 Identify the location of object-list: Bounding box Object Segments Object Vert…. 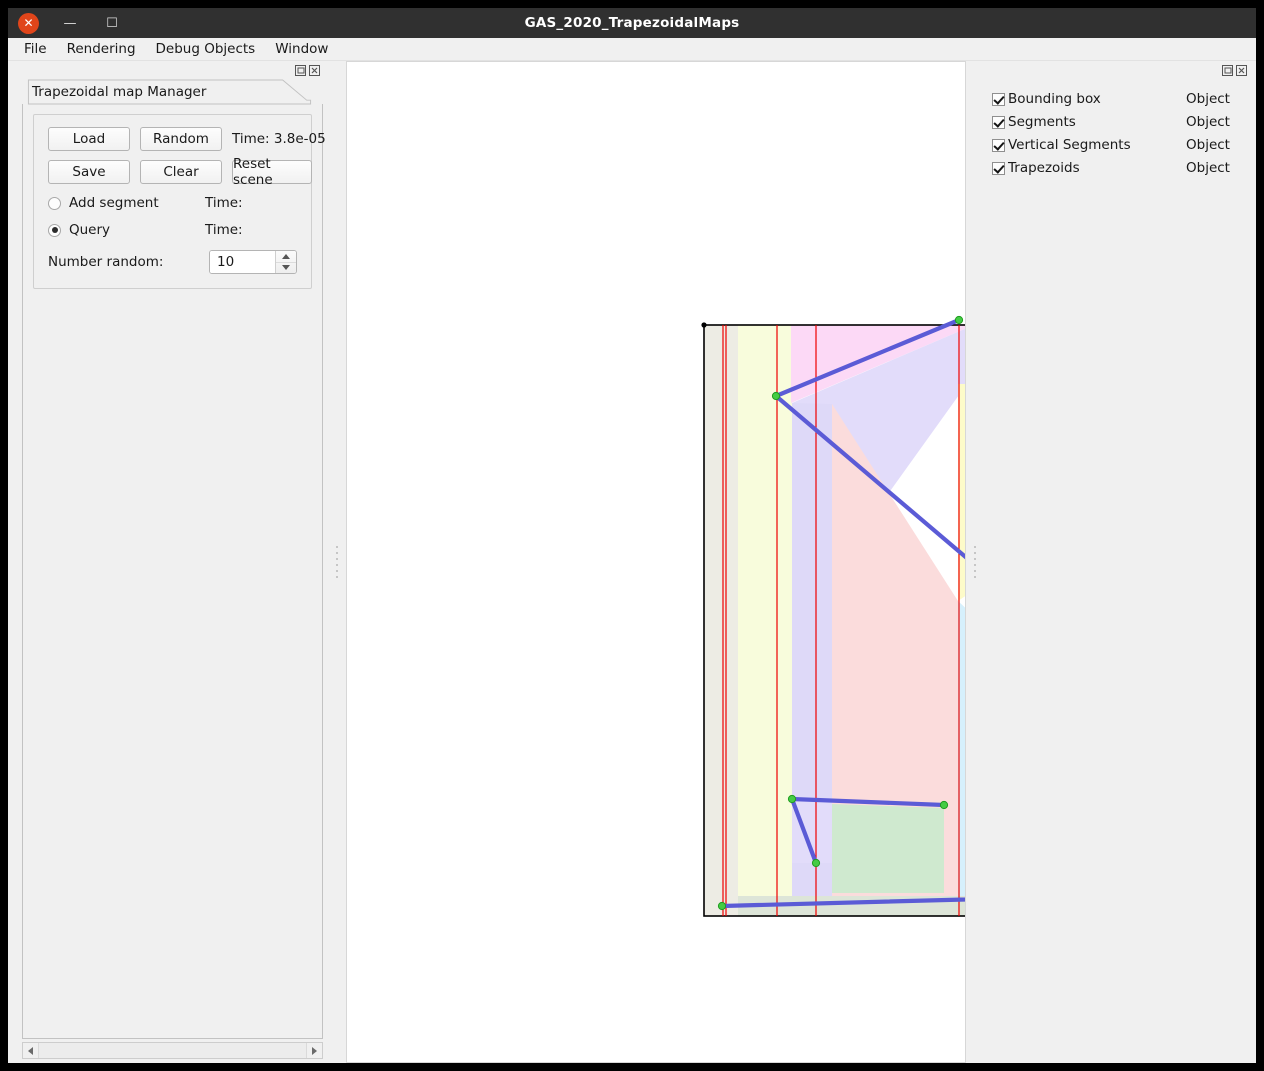
(1119, 127).